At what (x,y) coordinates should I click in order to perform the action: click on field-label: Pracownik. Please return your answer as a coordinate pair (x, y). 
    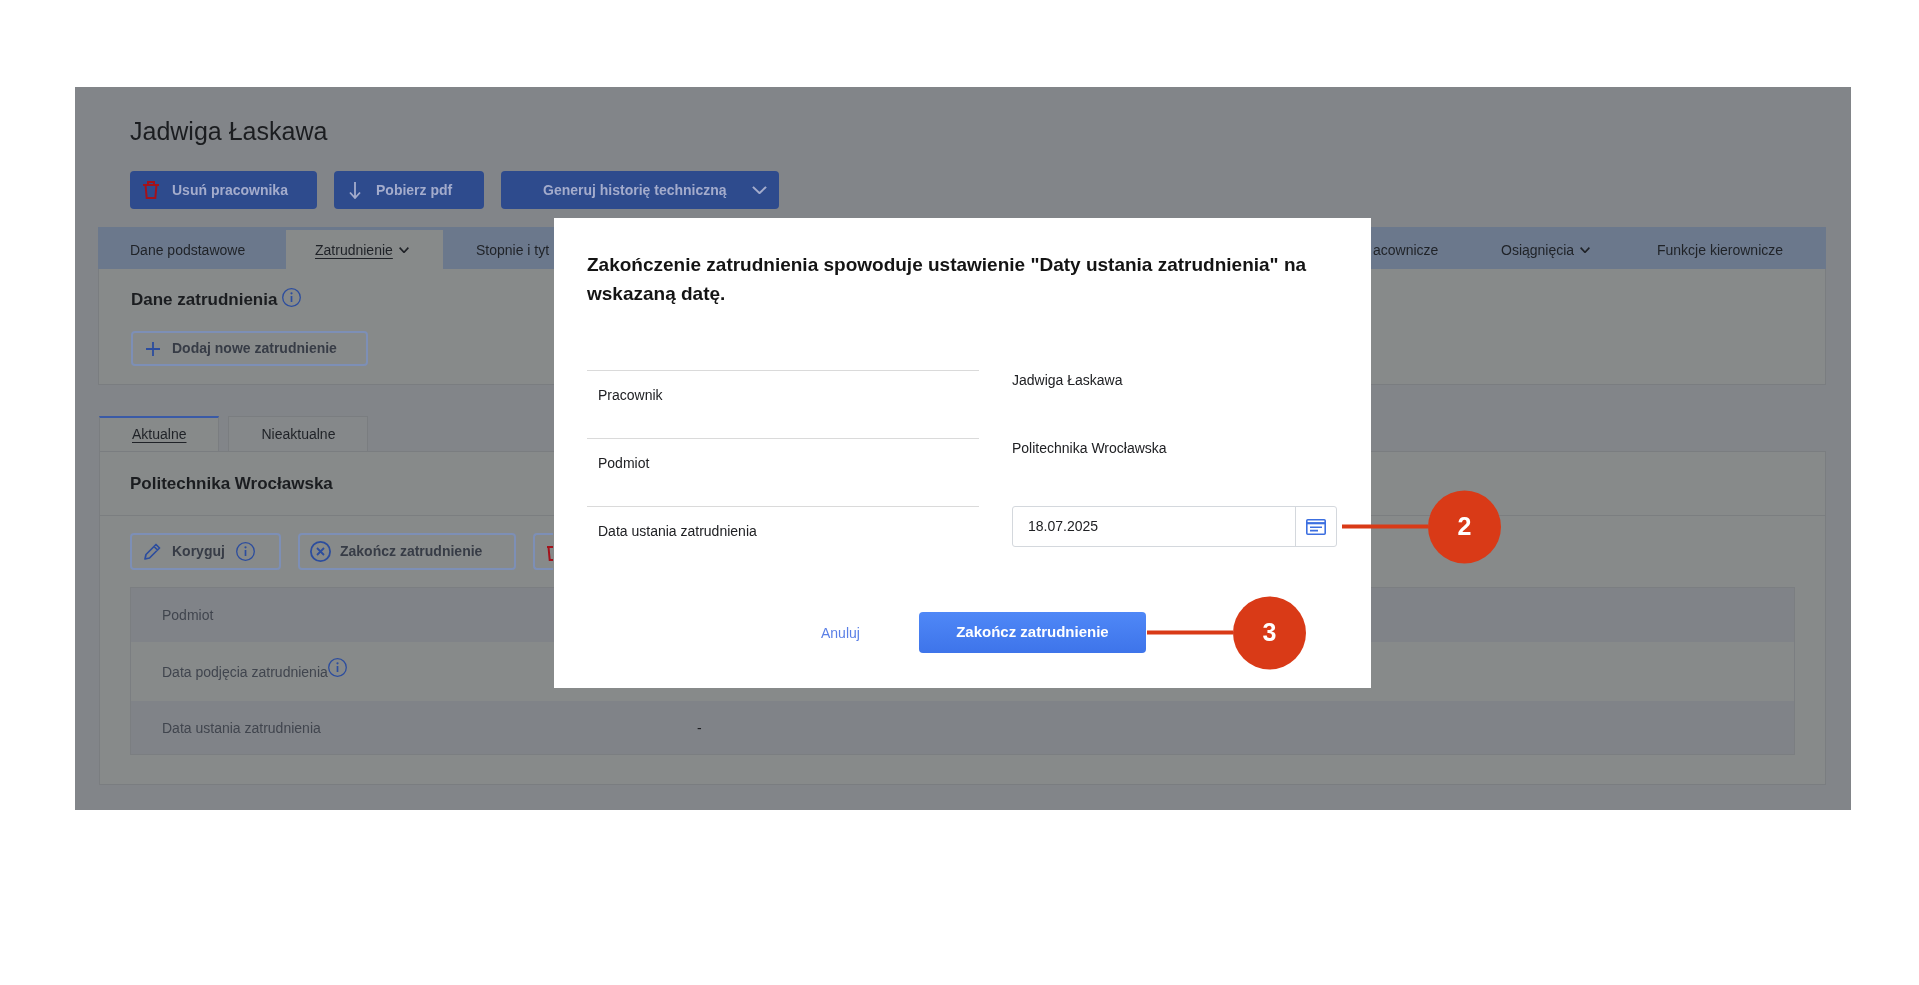
    Looking at the image, I should click on (630, 395).